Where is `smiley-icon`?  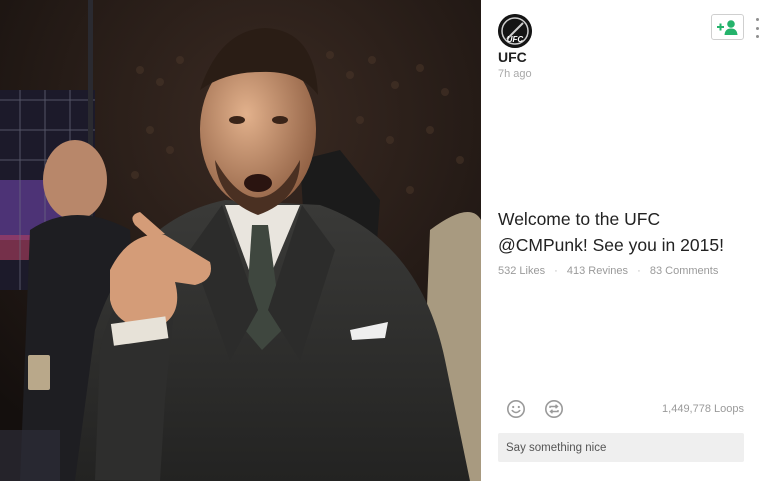
smiley-icon is located at coordinates (516, 409).